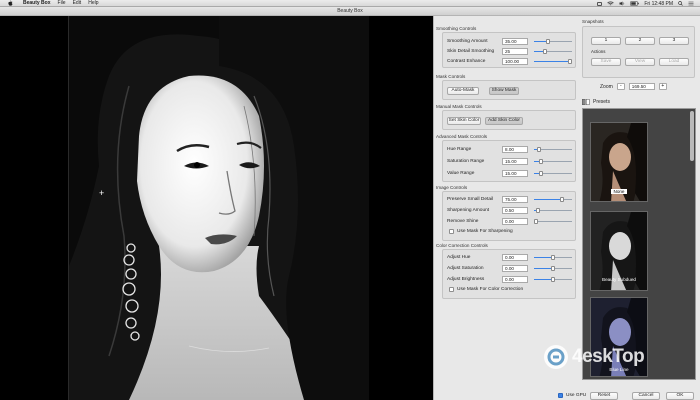 The height and width of the screenshot is (400, 700). Describe the element at coordinates (463, 91) in the screenshot. I see `auto-mask-button: Auto-Mask` at that location.